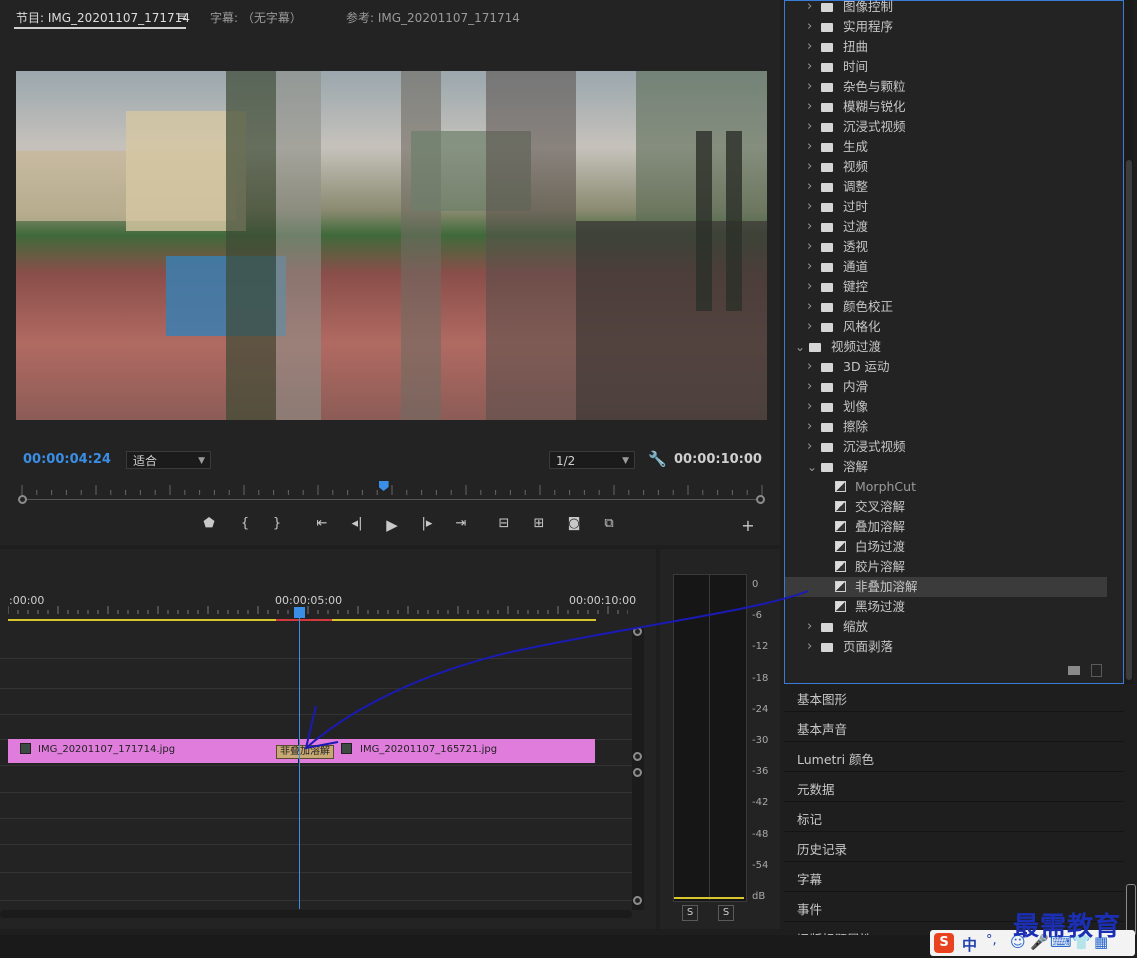  What do you see at coordinates (809, 908) in the screenshot?
I see `panel-events: 事件` at bounding box center [809, 908].